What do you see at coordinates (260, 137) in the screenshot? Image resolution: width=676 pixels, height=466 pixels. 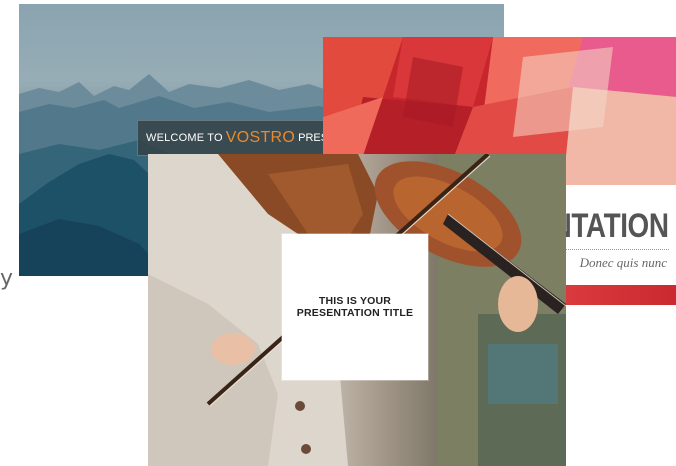 I see `brand-name: VOSTRO` at bounding box center [260, 137].